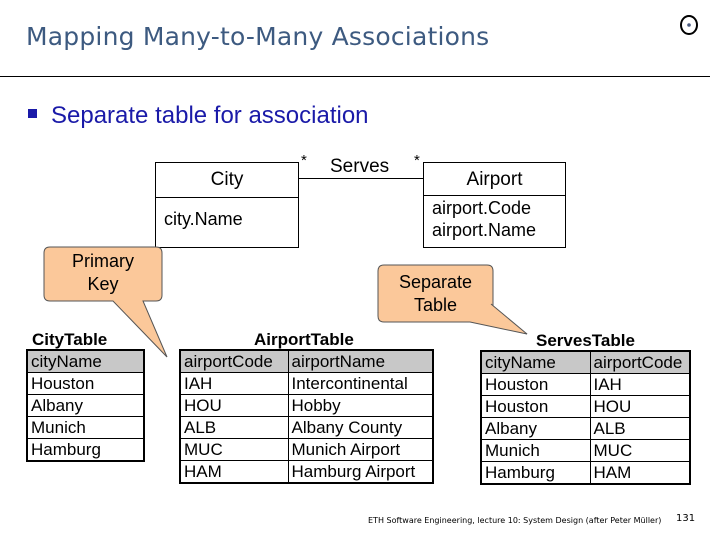 The image size is (720, 540). What do you see at coordinates (203, 219) in the screenshot?
I see `uml-attribute: city.Name` at bounding box center [203, 219].